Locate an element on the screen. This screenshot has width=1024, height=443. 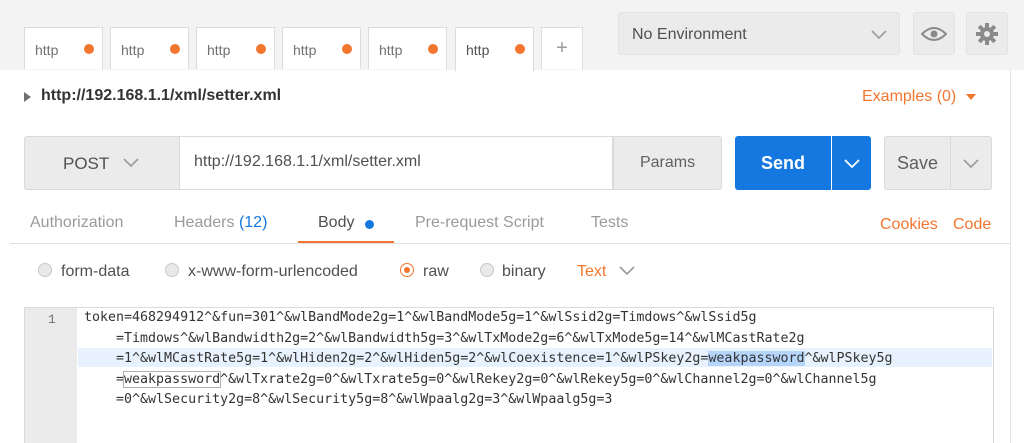
panel-edge is located at coordinates (1010, 256).